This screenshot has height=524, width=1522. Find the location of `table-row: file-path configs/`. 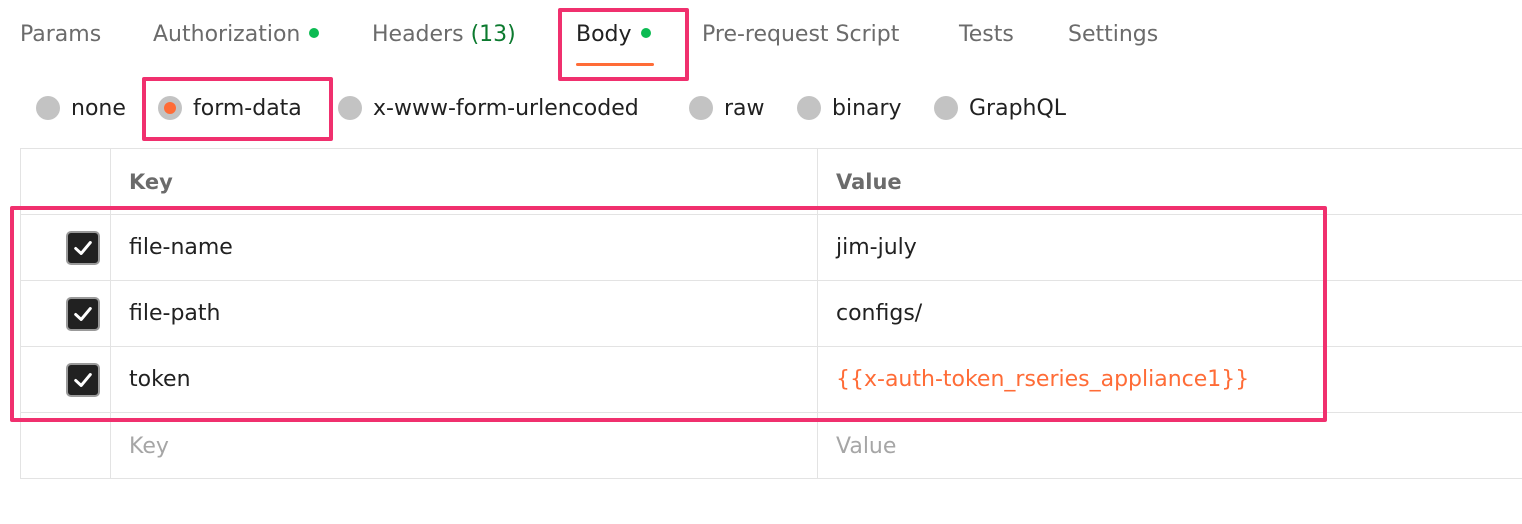

table-row: file-path configs/ is located at coordinates (771, 314).